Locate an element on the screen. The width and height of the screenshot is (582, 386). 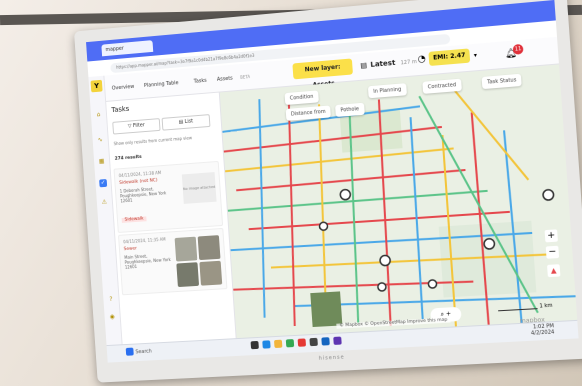
warning-icon: ⚠ is located at coordinates (104, 202).